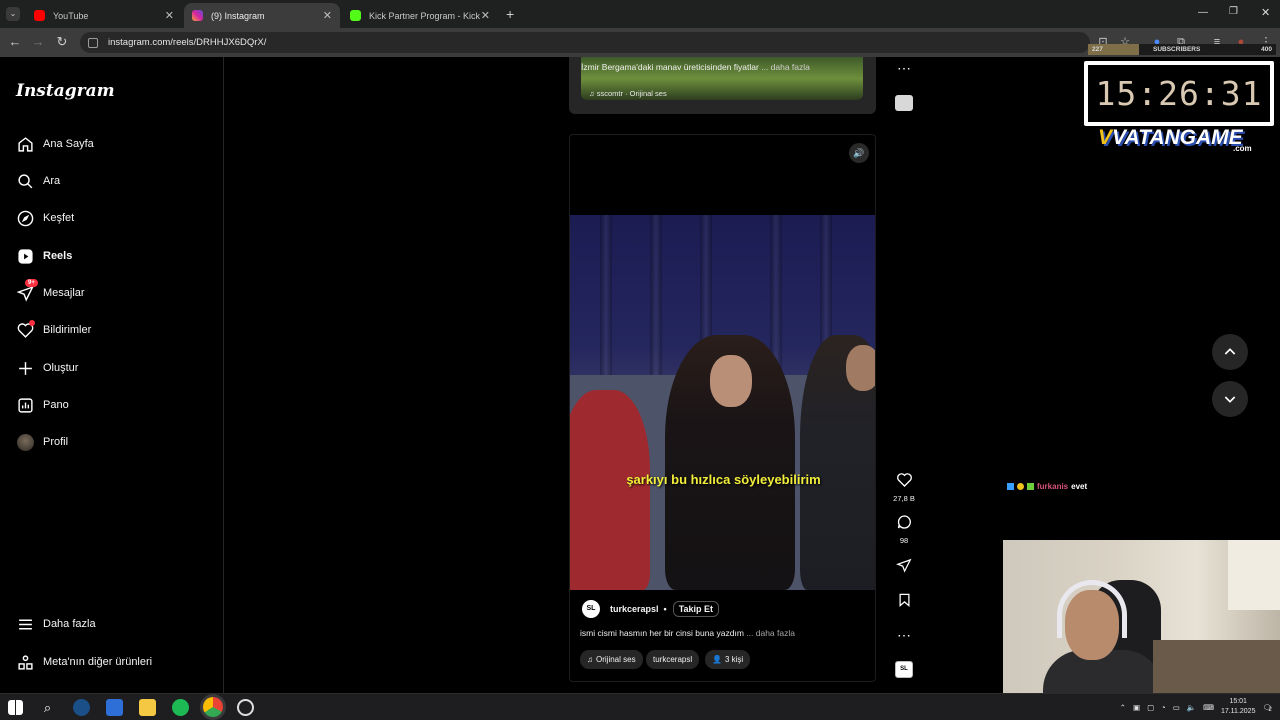 This screenshot has width=1280, height=720. Describe the element at coordinates (1136, 707) in the screenshot. I see `network-icon: ▣` at that location.